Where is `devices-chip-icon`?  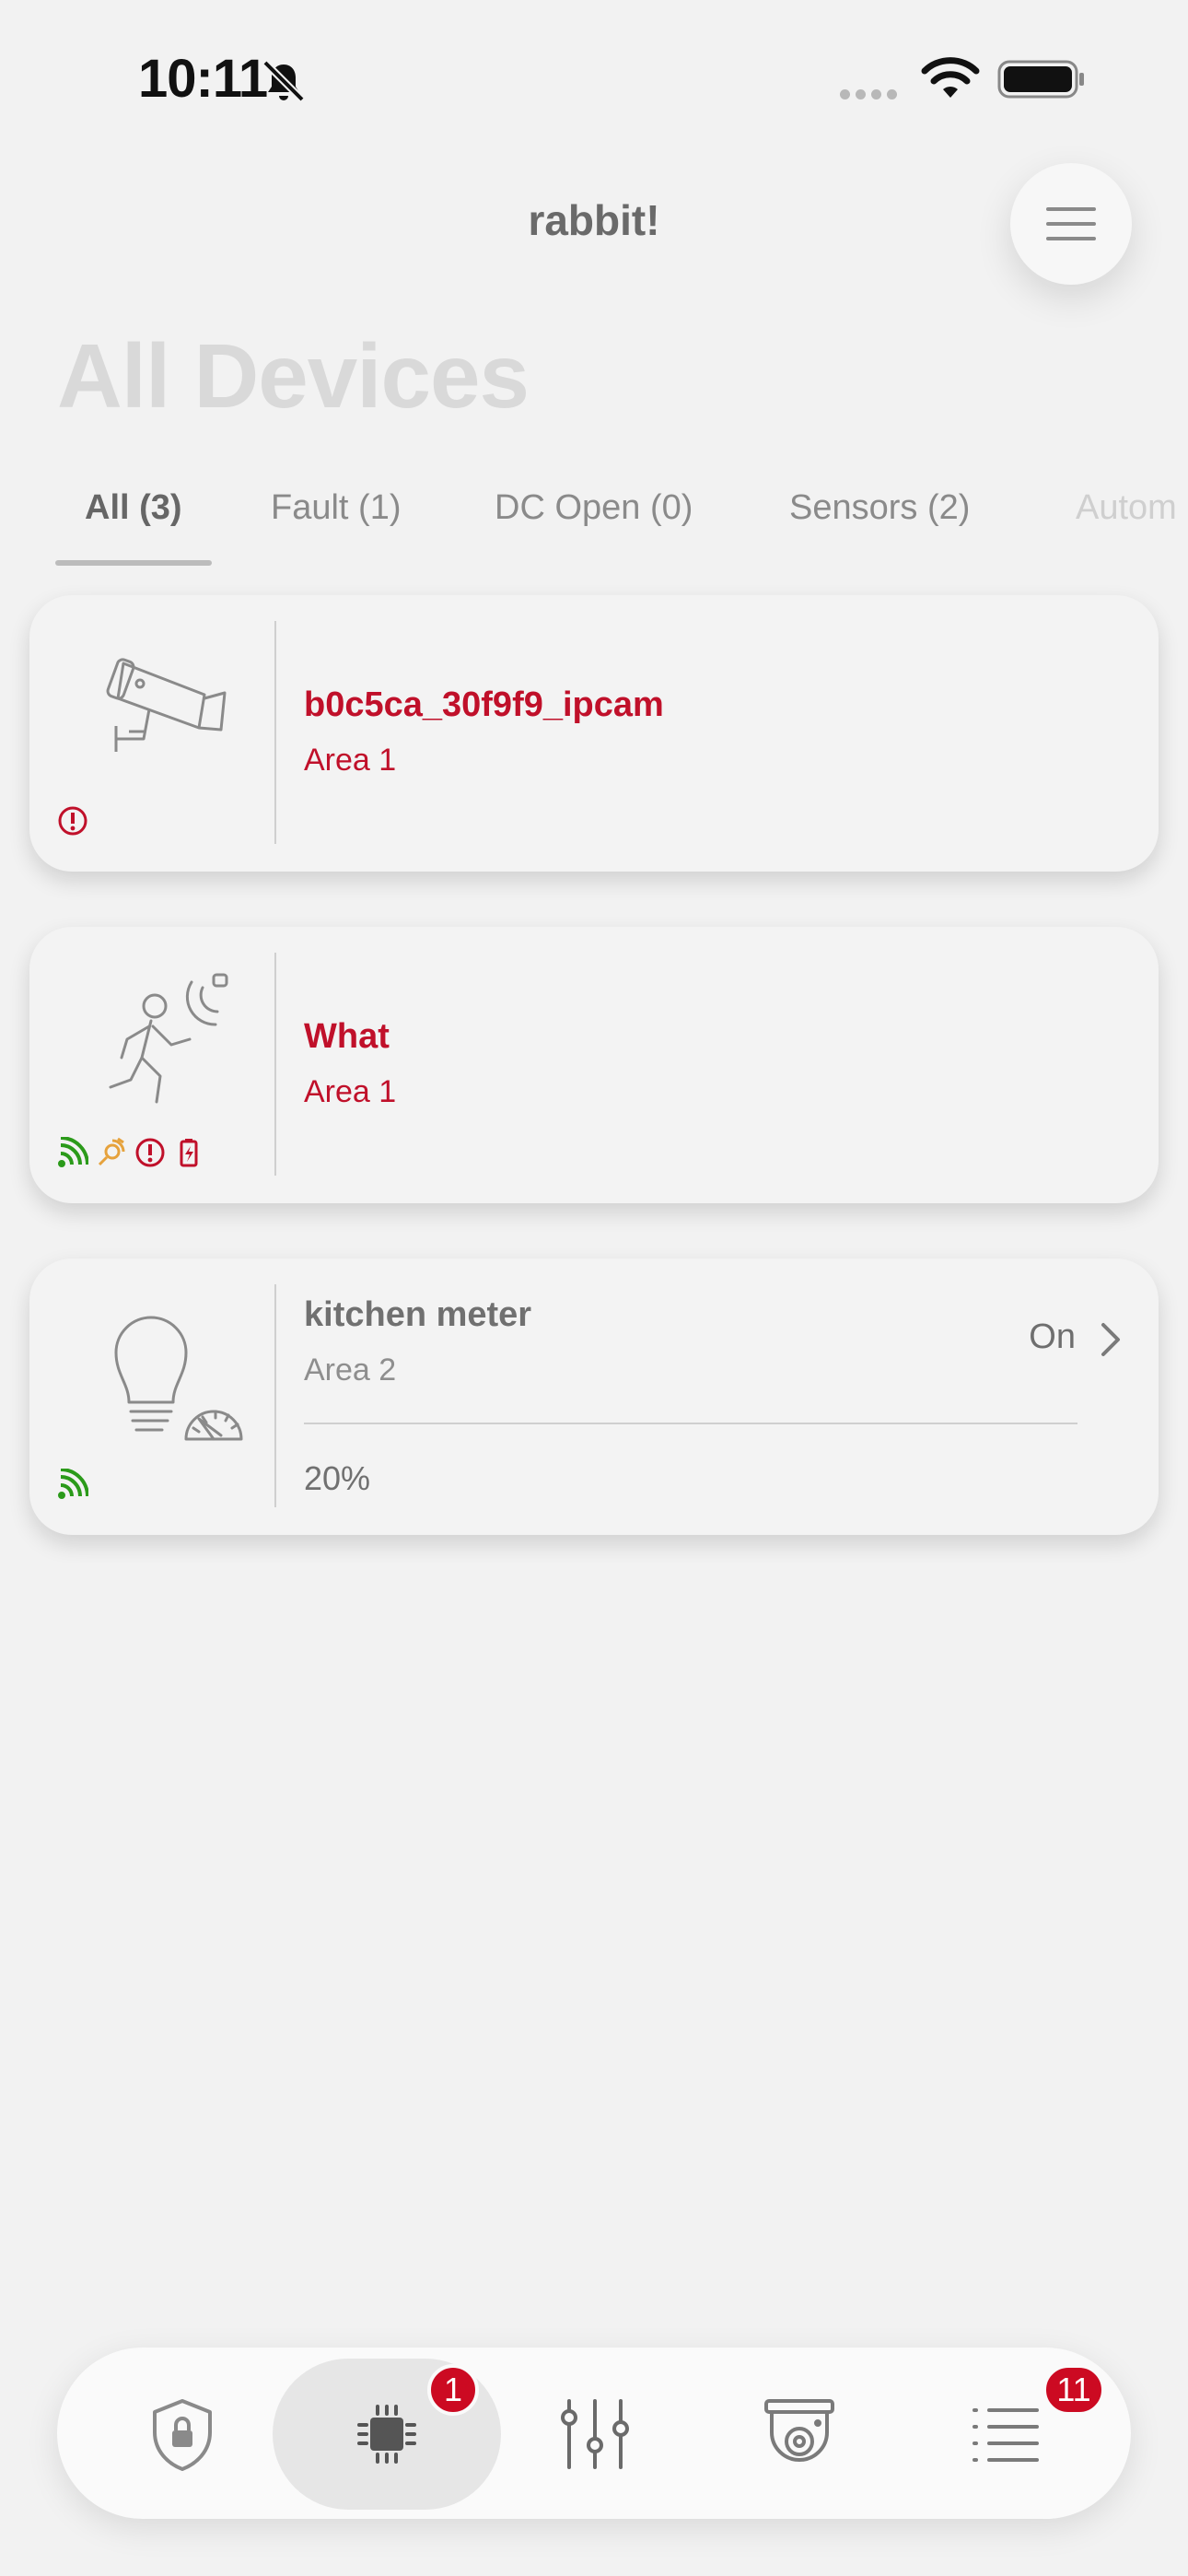
devices-chip-icon is located at coordinates (386, 2434).